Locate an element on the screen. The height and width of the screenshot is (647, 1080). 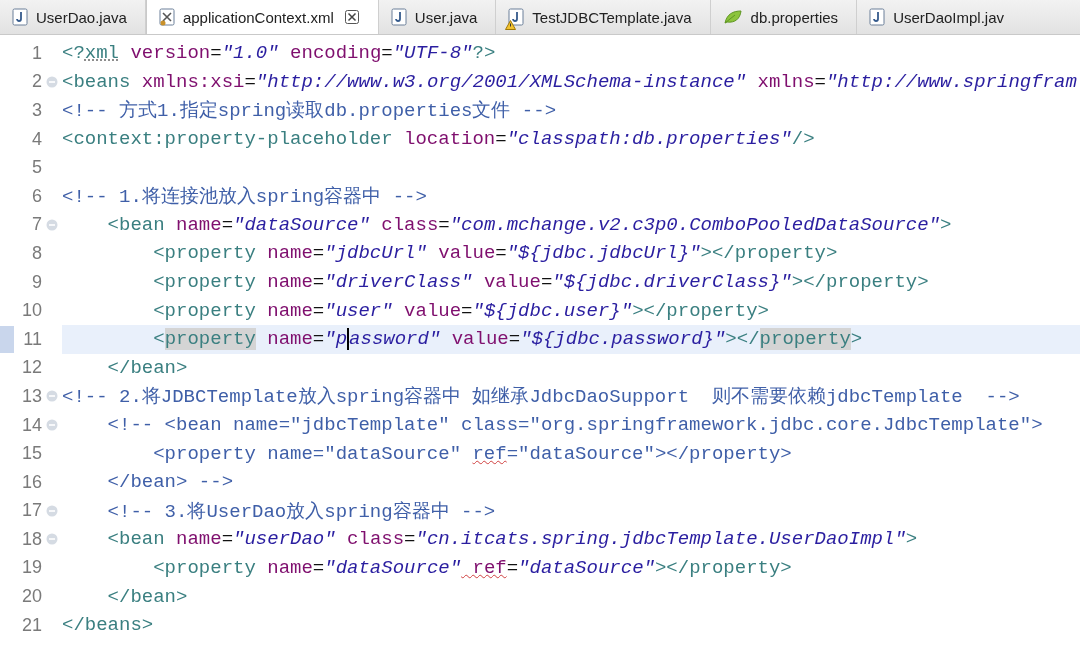
code-line: <context:property-placeholder location="classpath:db.properties"/> is located at coordinates (439, 140).